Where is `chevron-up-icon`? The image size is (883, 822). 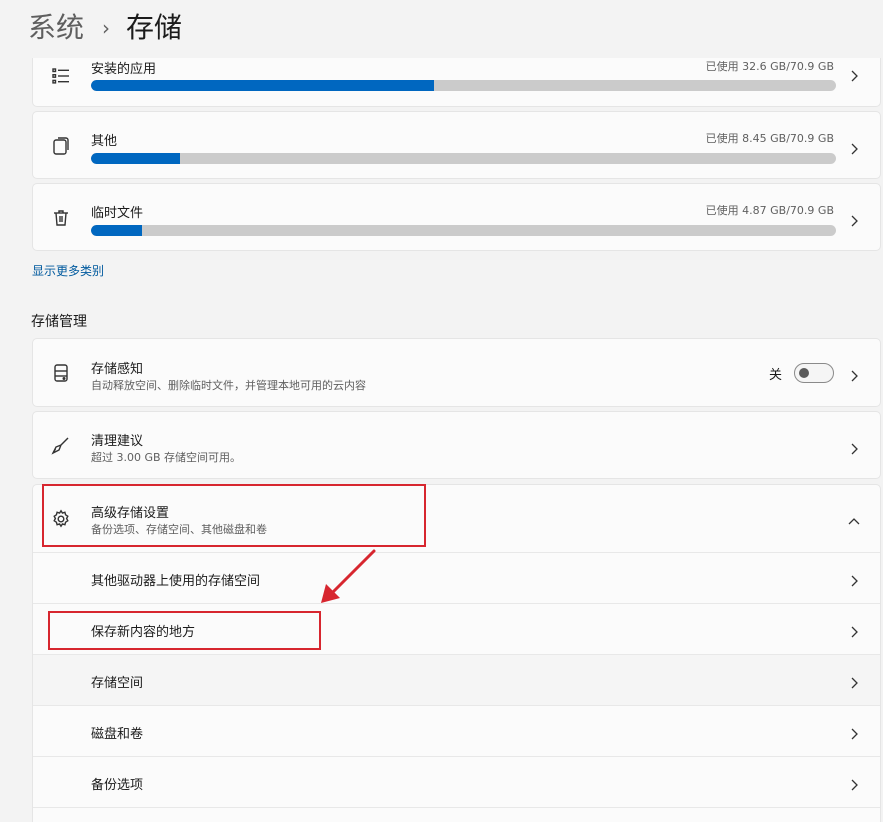 chevron-up-icon is located at coordinates (854, 519).